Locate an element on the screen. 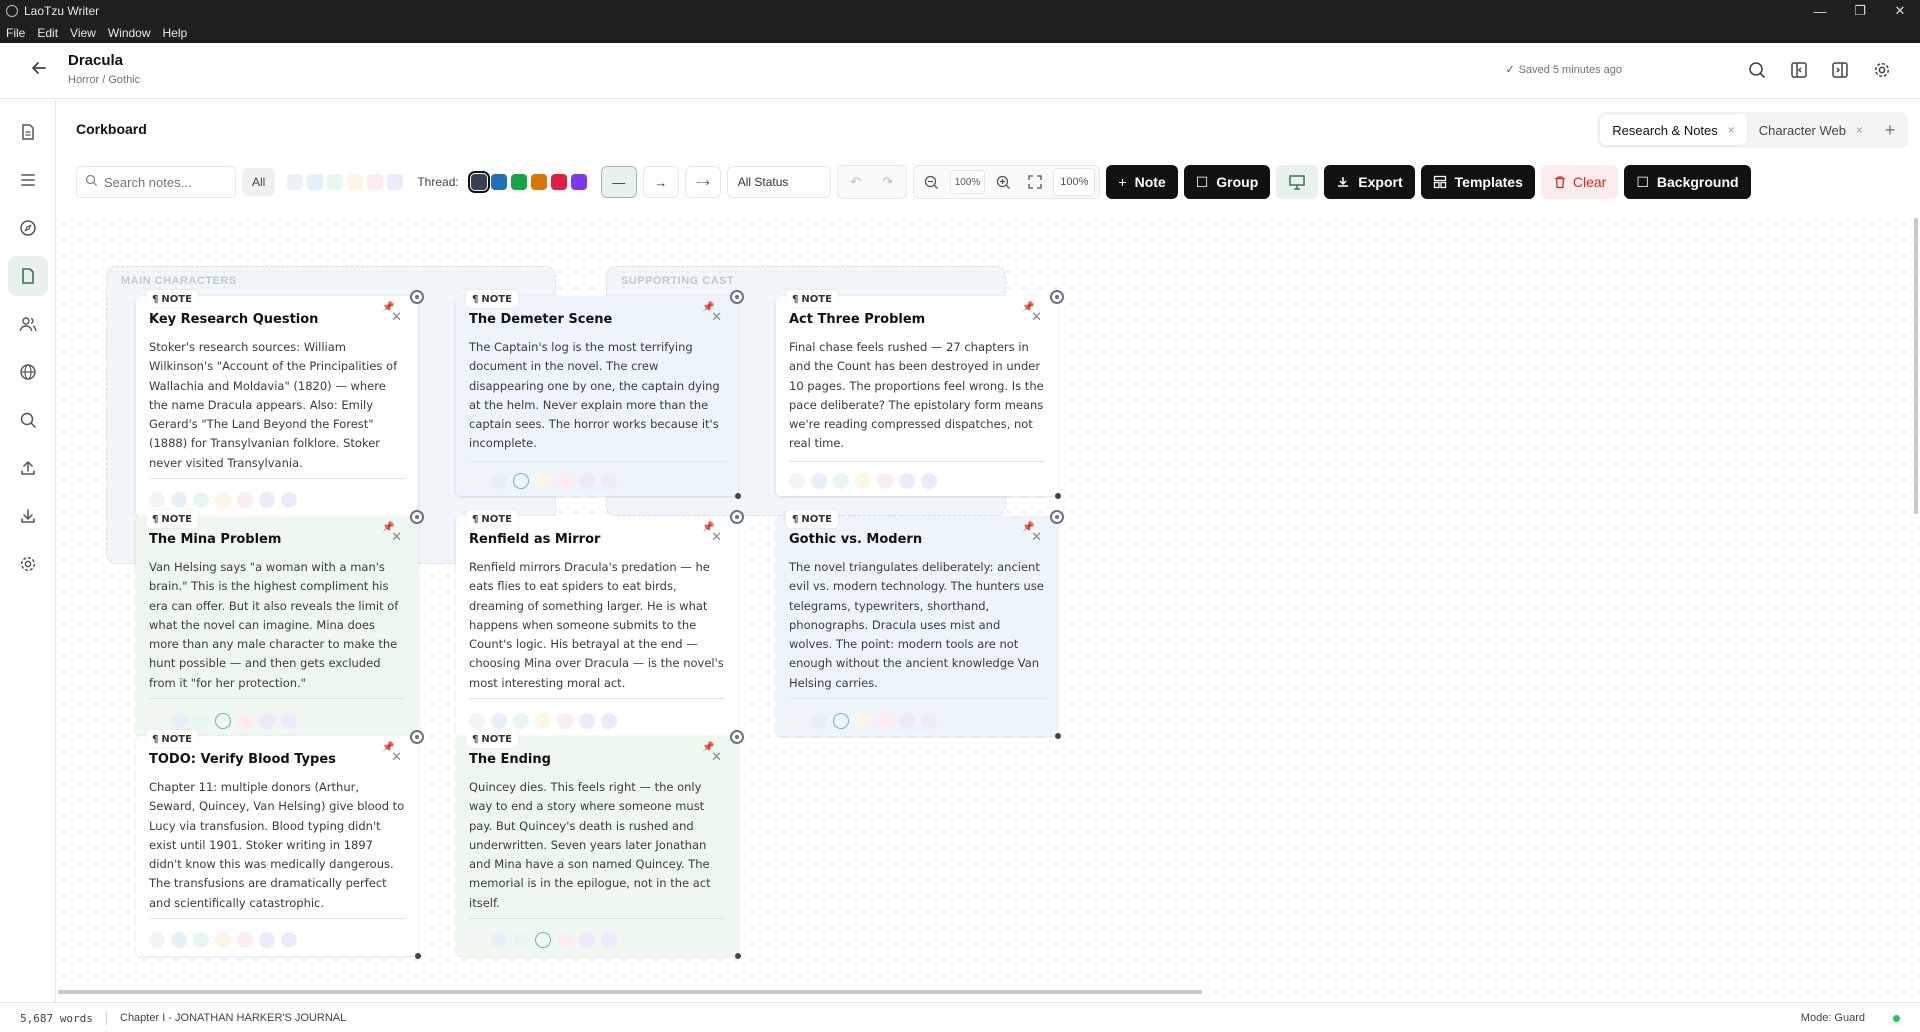 Image resolution: width=1920 pixels, height=1032 pixels. document-icon is located at coordinates (28, 132).